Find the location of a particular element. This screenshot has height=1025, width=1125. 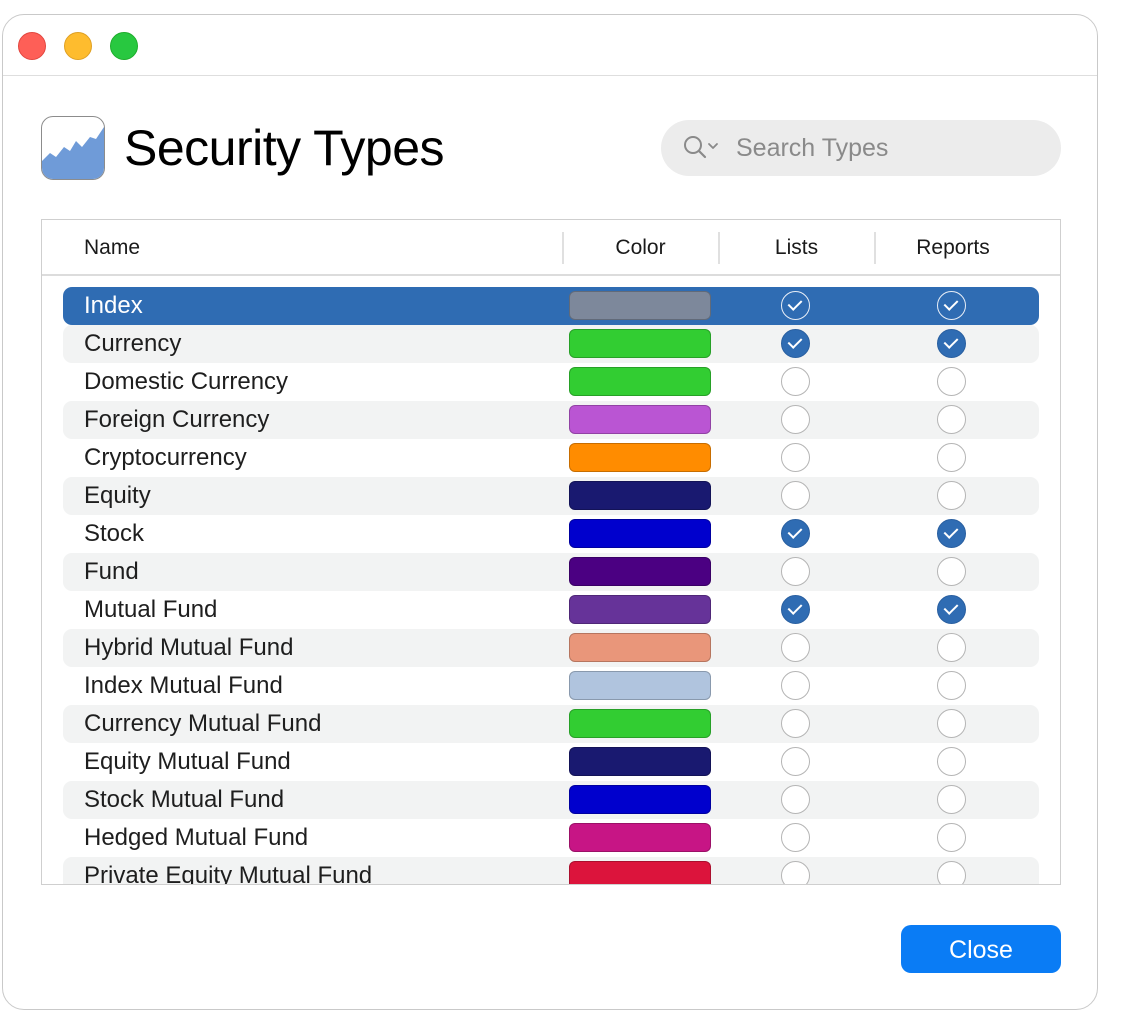

table-row: Hedged Mutual Fund is located at coordinates (551, 838).